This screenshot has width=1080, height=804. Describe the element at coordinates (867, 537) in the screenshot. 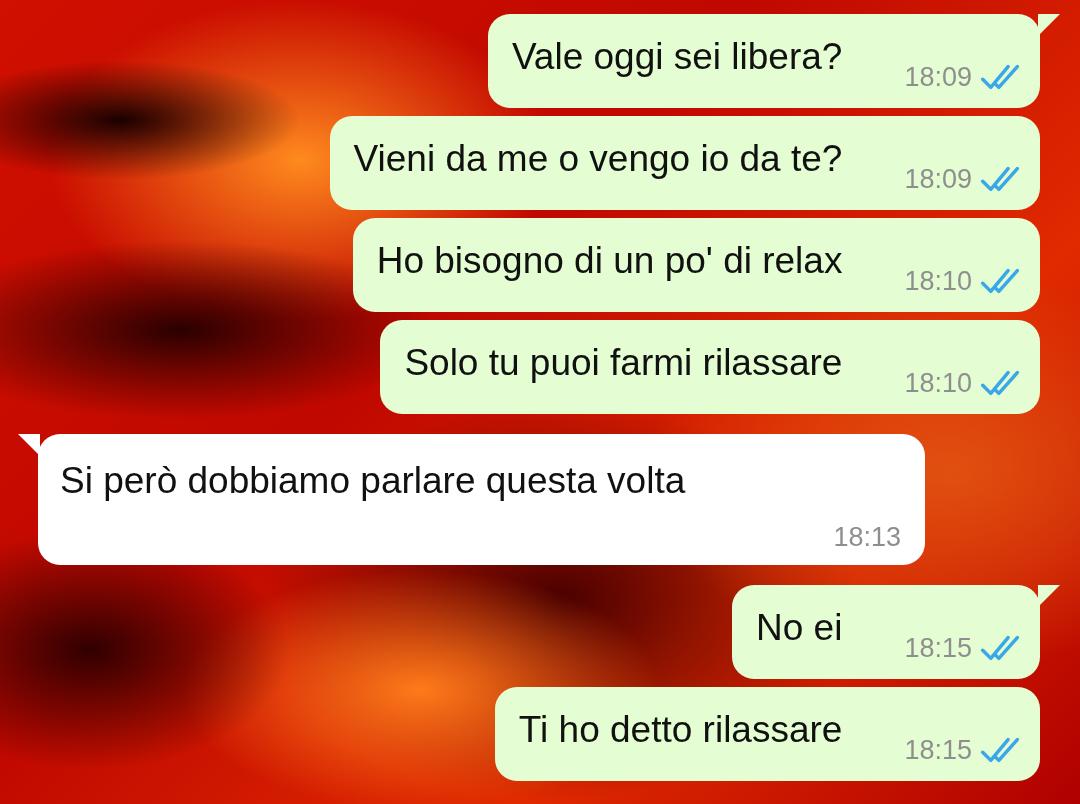

I see `message-time: 18:13` at that location.